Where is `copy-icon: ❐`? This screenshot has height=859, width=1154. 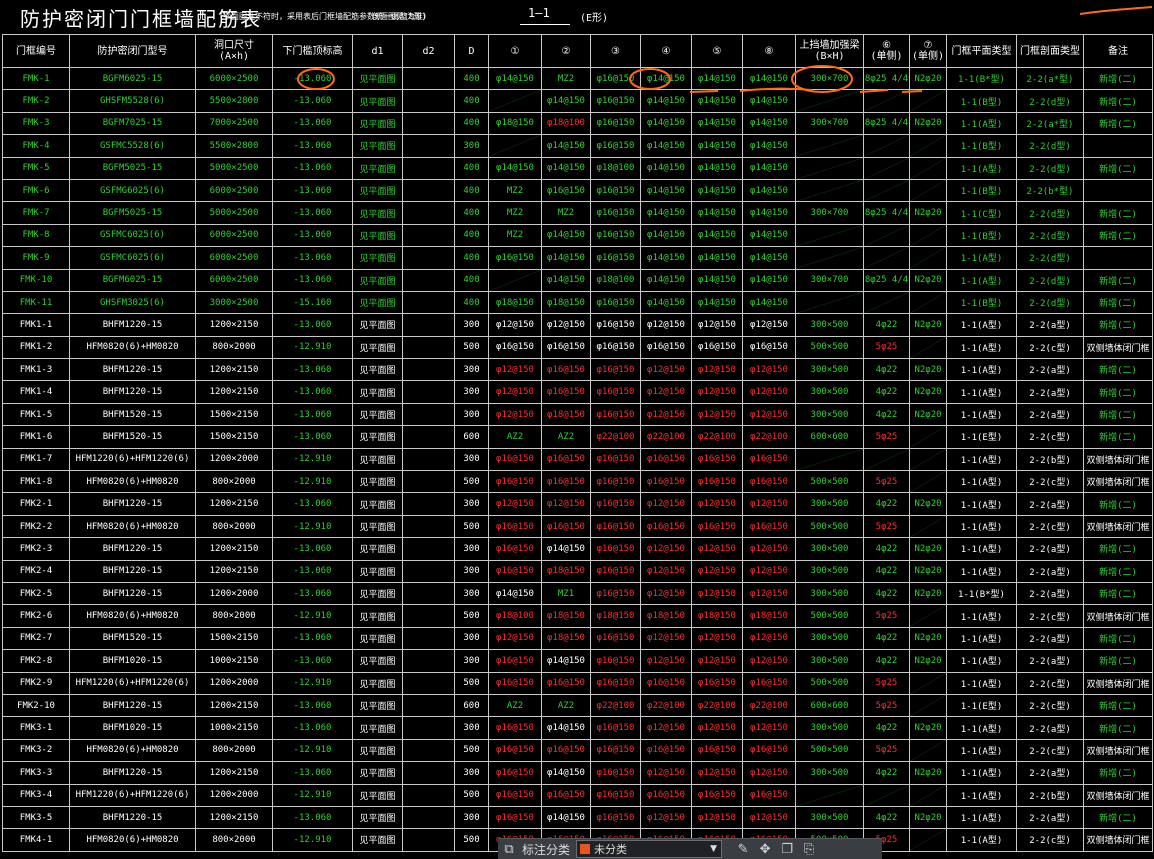 copy-icon: ❐ is located at coordinates (787, 849).